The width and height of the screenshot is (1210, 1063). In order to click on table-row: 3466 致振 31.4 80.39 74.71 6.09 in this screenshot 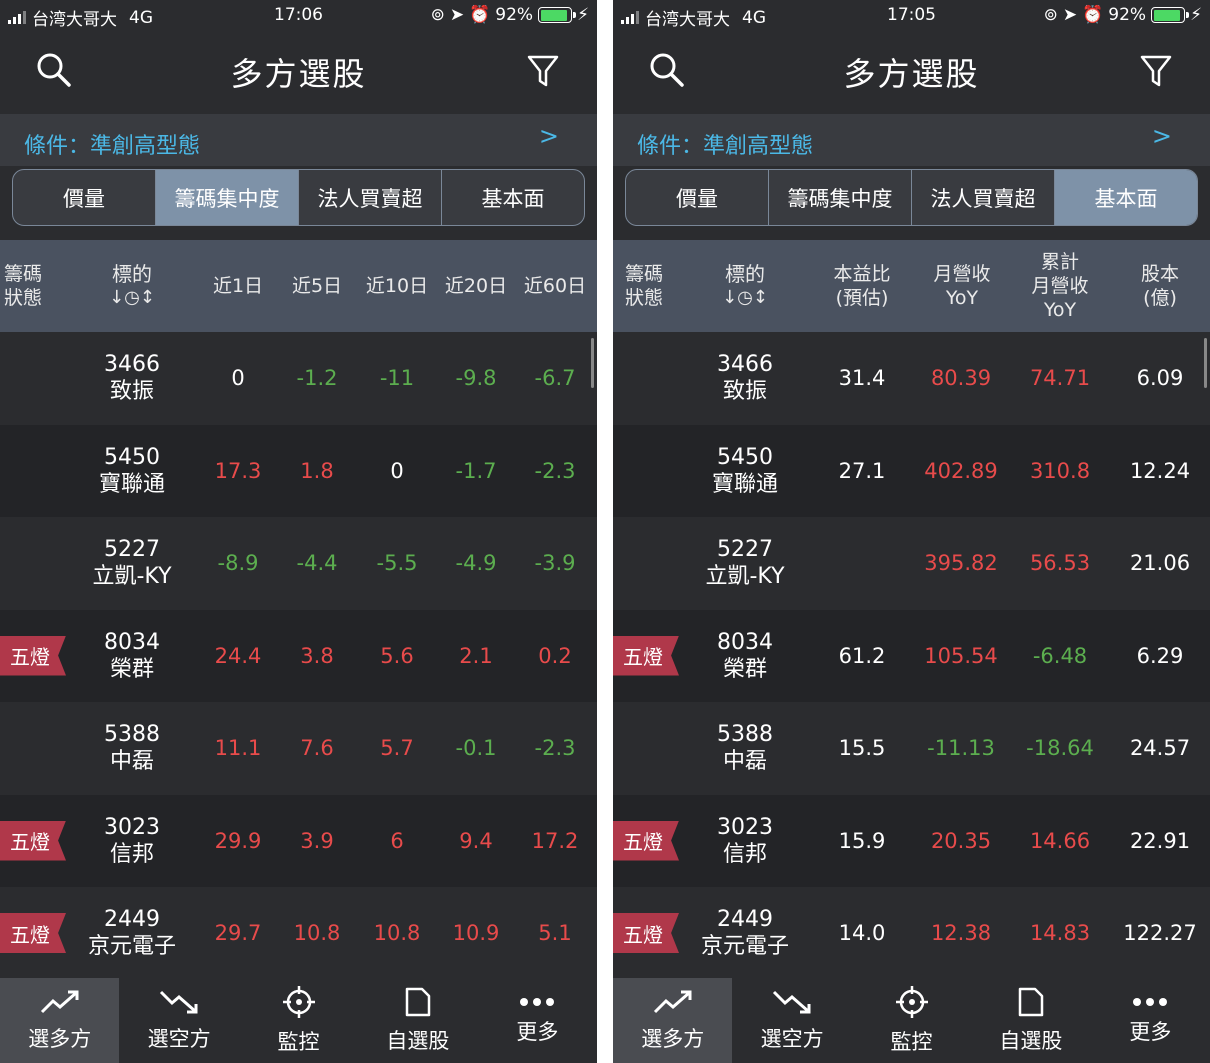, I will do `click(911, 378)`.